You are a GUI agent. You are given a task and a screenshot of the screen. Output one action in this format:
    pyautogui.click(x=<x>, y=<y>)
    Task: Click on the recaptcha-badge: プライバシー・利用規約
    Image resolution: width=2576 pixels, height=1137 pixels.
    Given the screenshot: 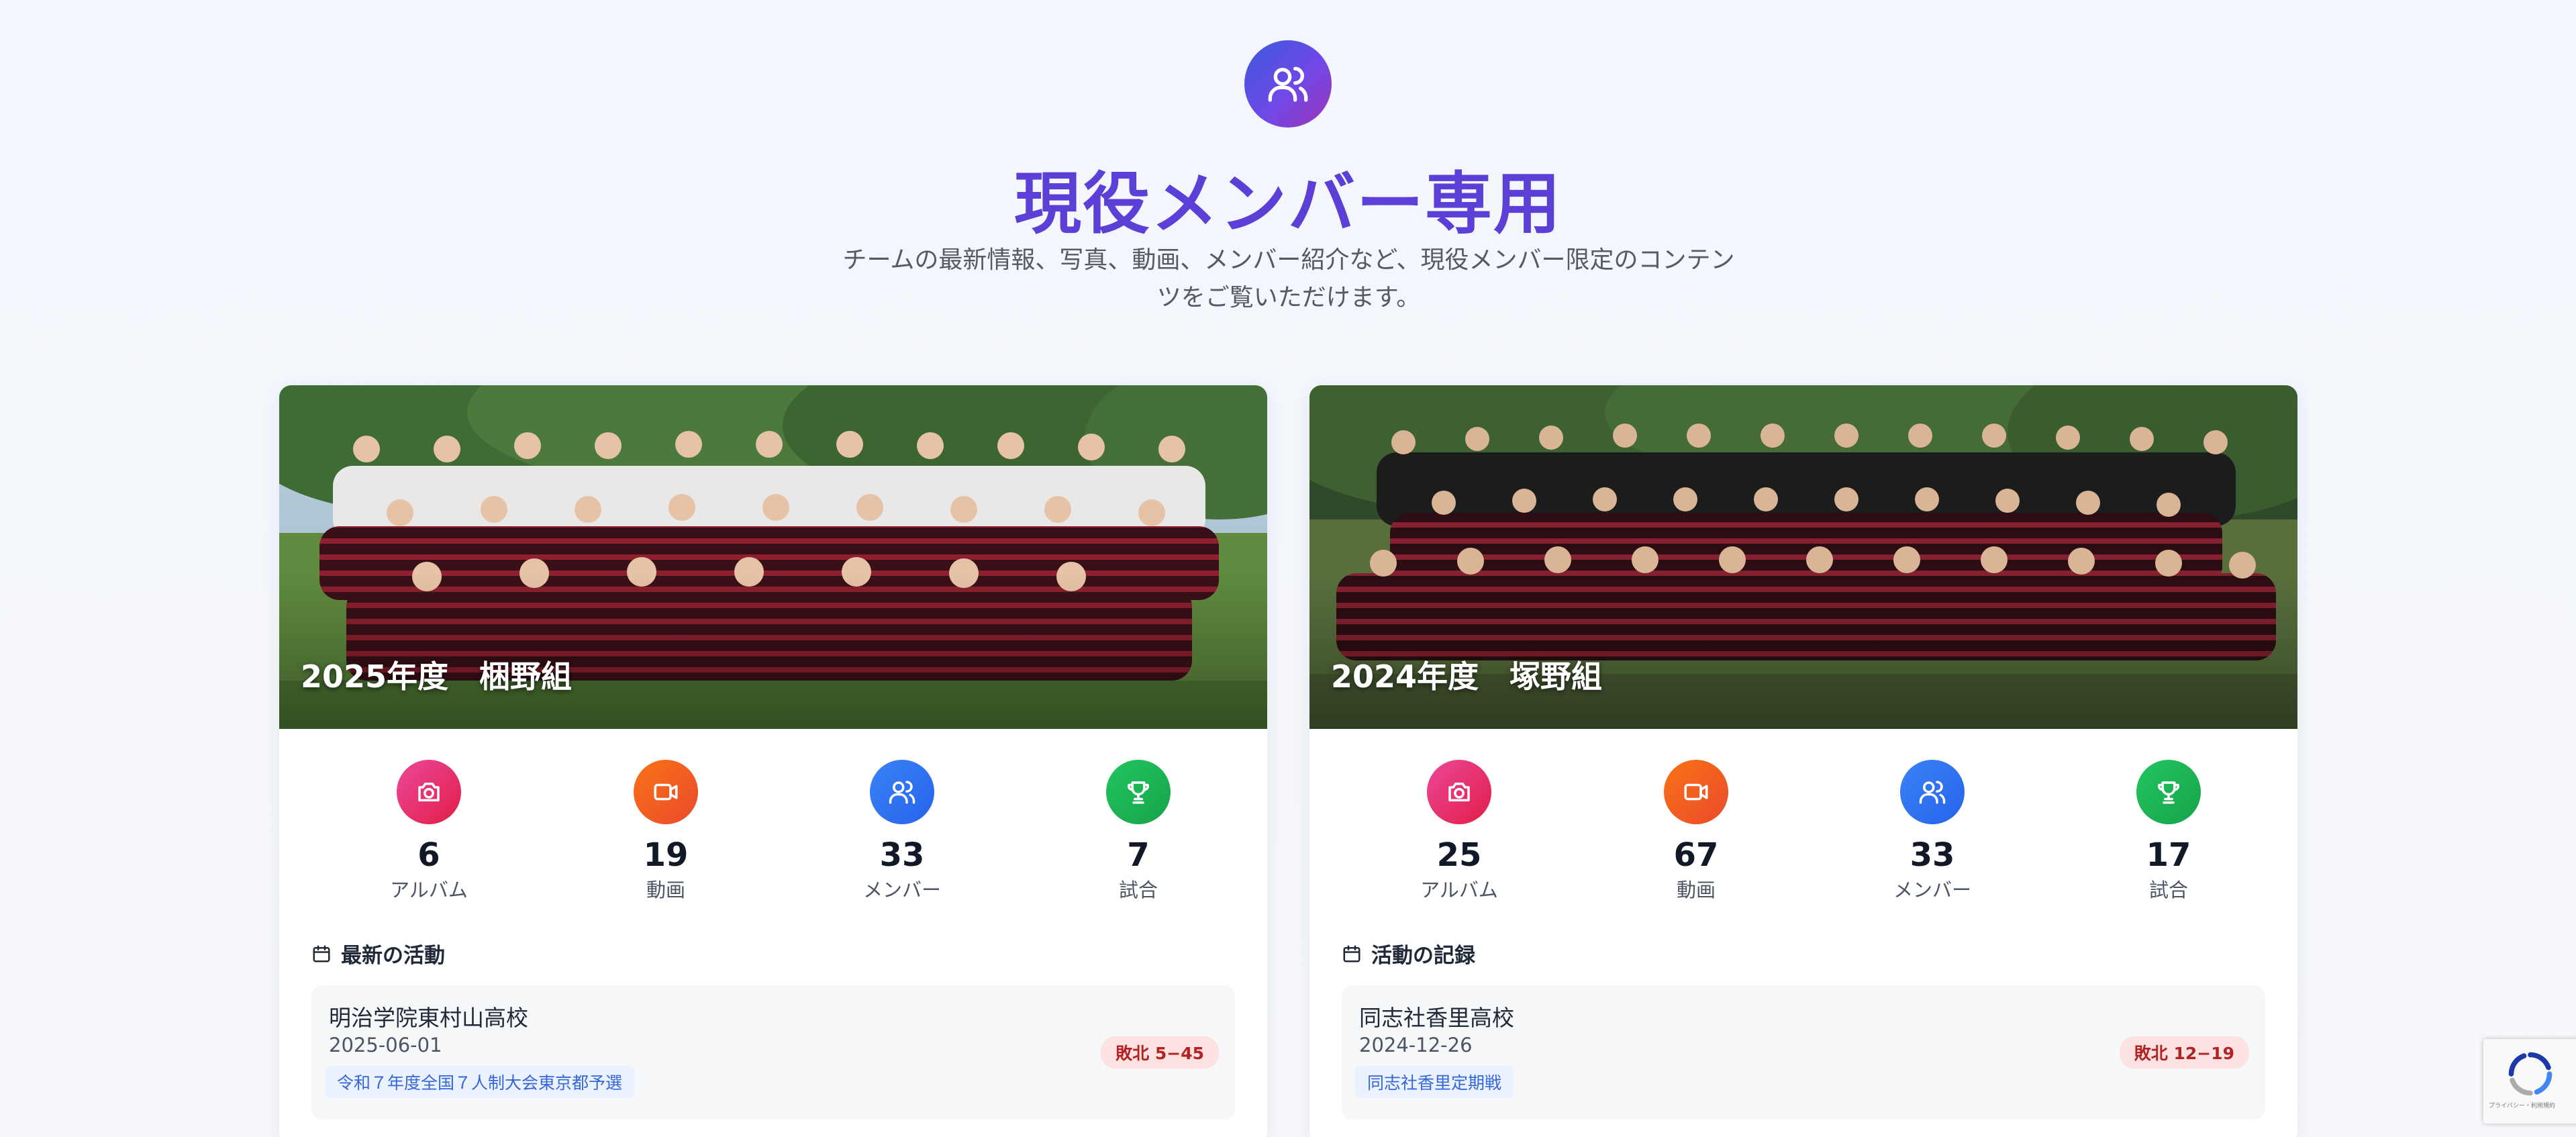 What is the action you would take?
    pyautogui.click(x=2529, y=1081)
    